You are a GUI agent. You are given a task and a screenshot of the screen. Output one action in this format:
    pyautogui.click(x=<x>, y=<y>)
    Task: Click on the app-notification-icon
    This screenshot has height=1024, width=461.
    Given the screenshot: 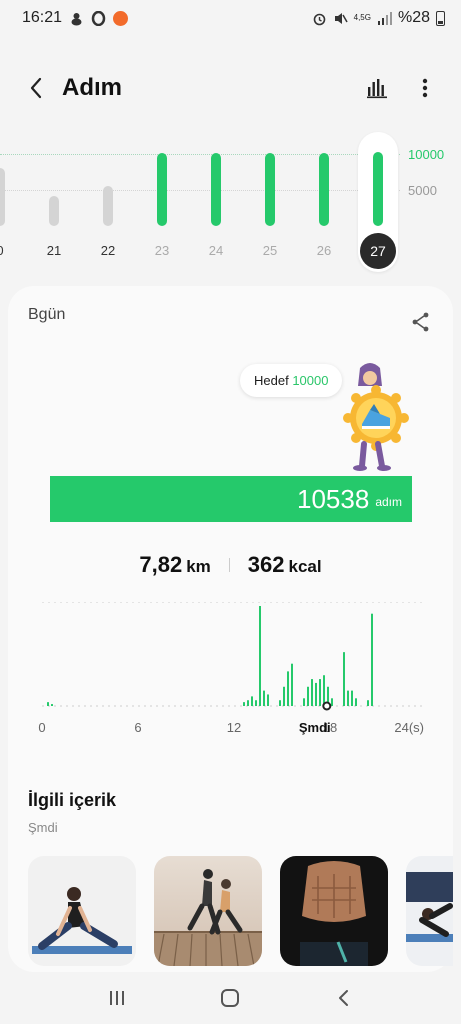 What is the action you would take?
    pyautogui.click(x=121, y=18)
    